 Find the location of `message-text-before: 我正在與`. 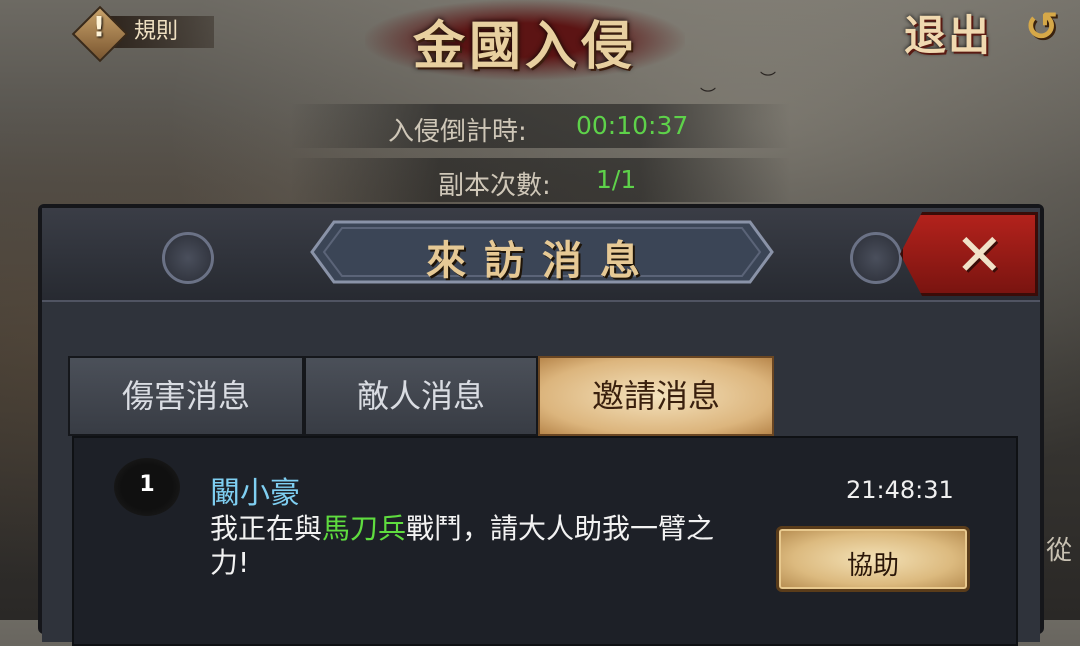

message-text-before: 我正在與 is located at coordinates (266, 528).